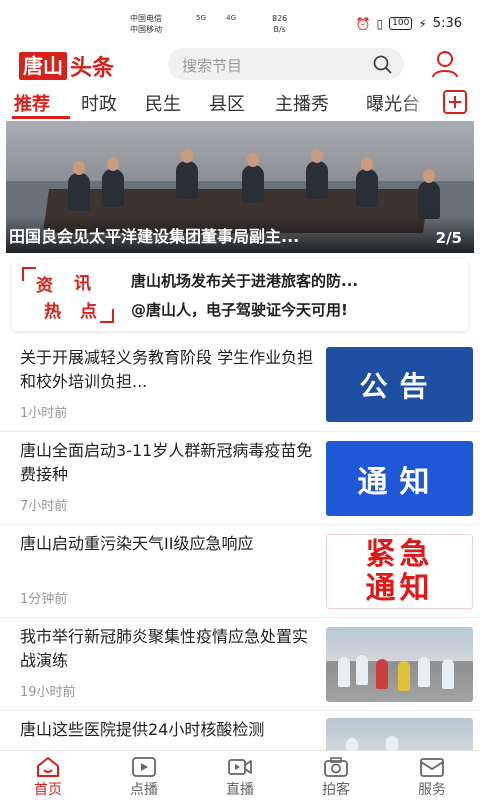  What do you see at coordinates (44, 599) in the screenshot?
I see `news-time: 1分钟前` at bounding box center [44, 599].